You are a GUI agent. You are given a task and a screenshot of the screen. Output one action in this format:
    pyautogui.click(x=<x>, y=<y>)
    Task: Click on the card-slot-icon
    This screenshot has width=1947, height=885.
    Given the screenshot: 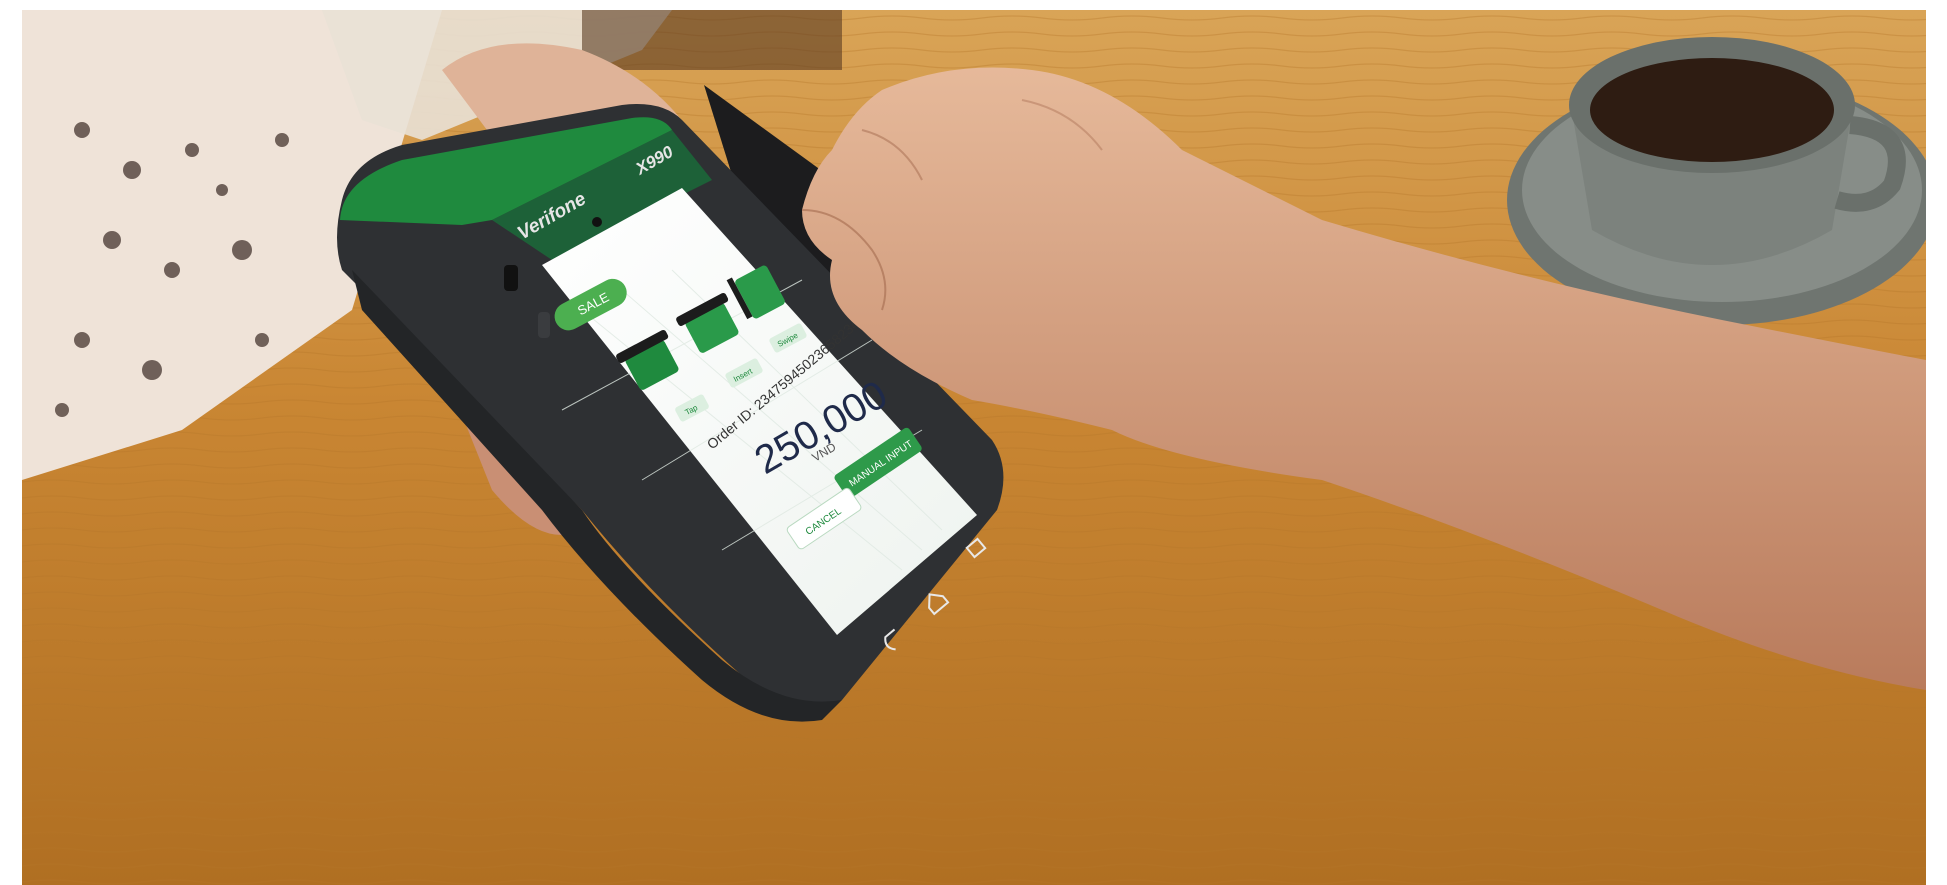 What is the action you would take?
    pyautogui.click(x=511, y=278)
    